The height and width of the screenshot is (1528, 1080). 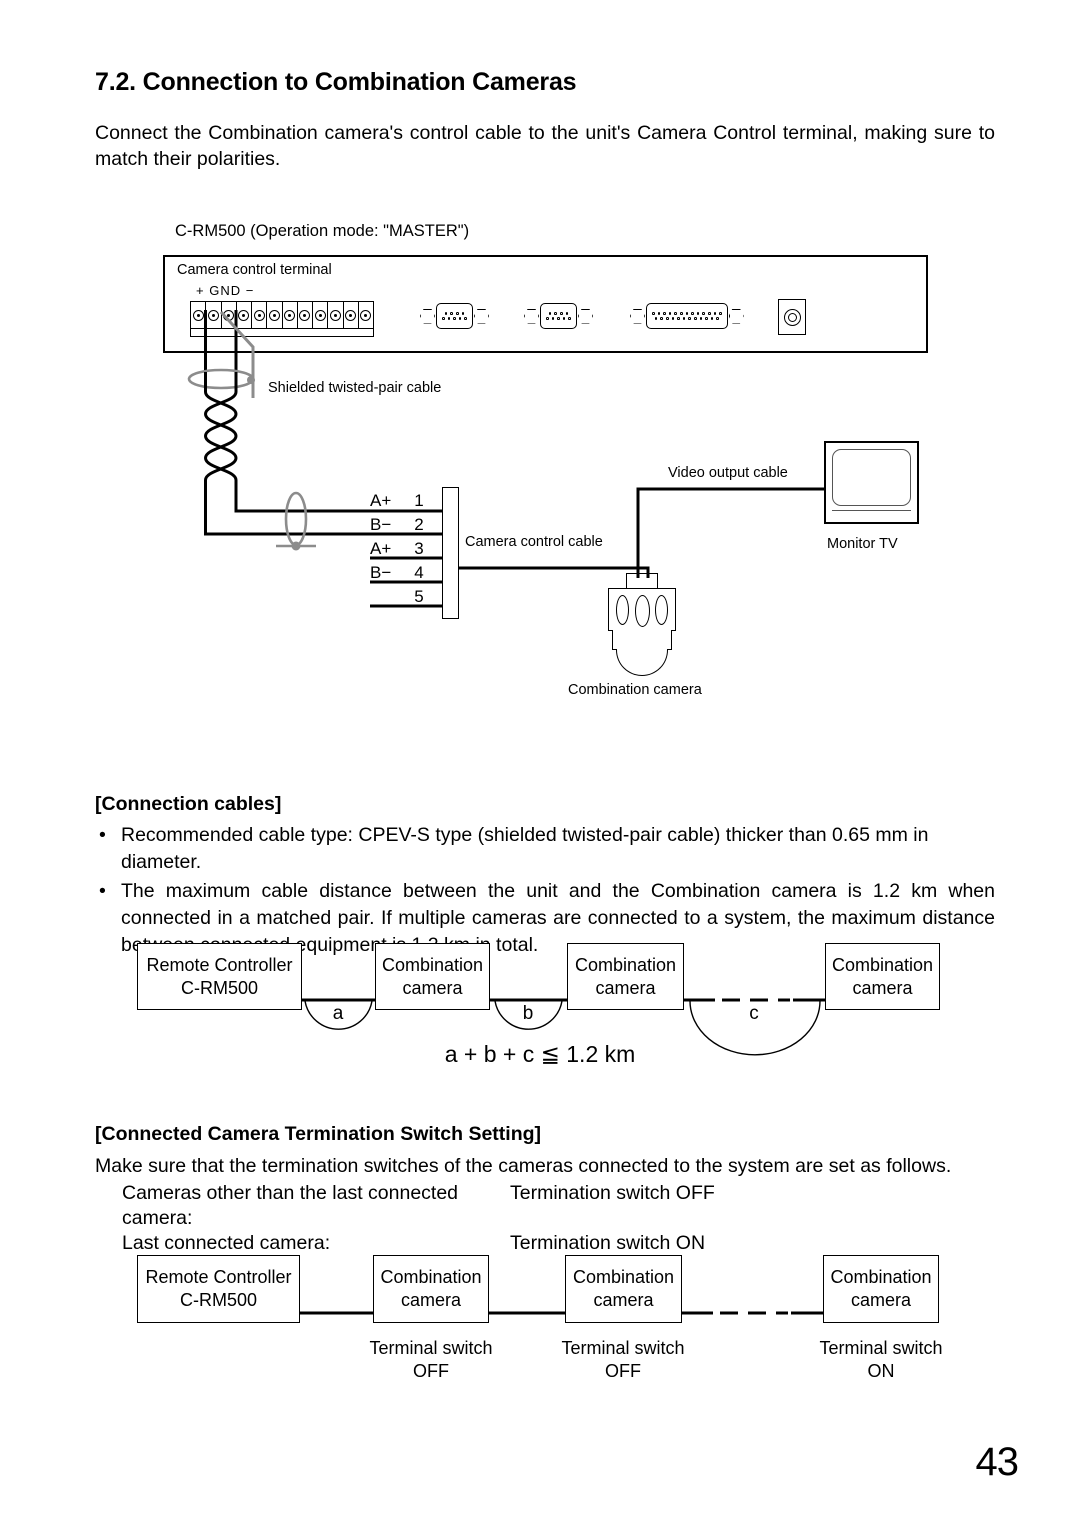 I want to click on bnc-connector, so click(x=792, y=317).